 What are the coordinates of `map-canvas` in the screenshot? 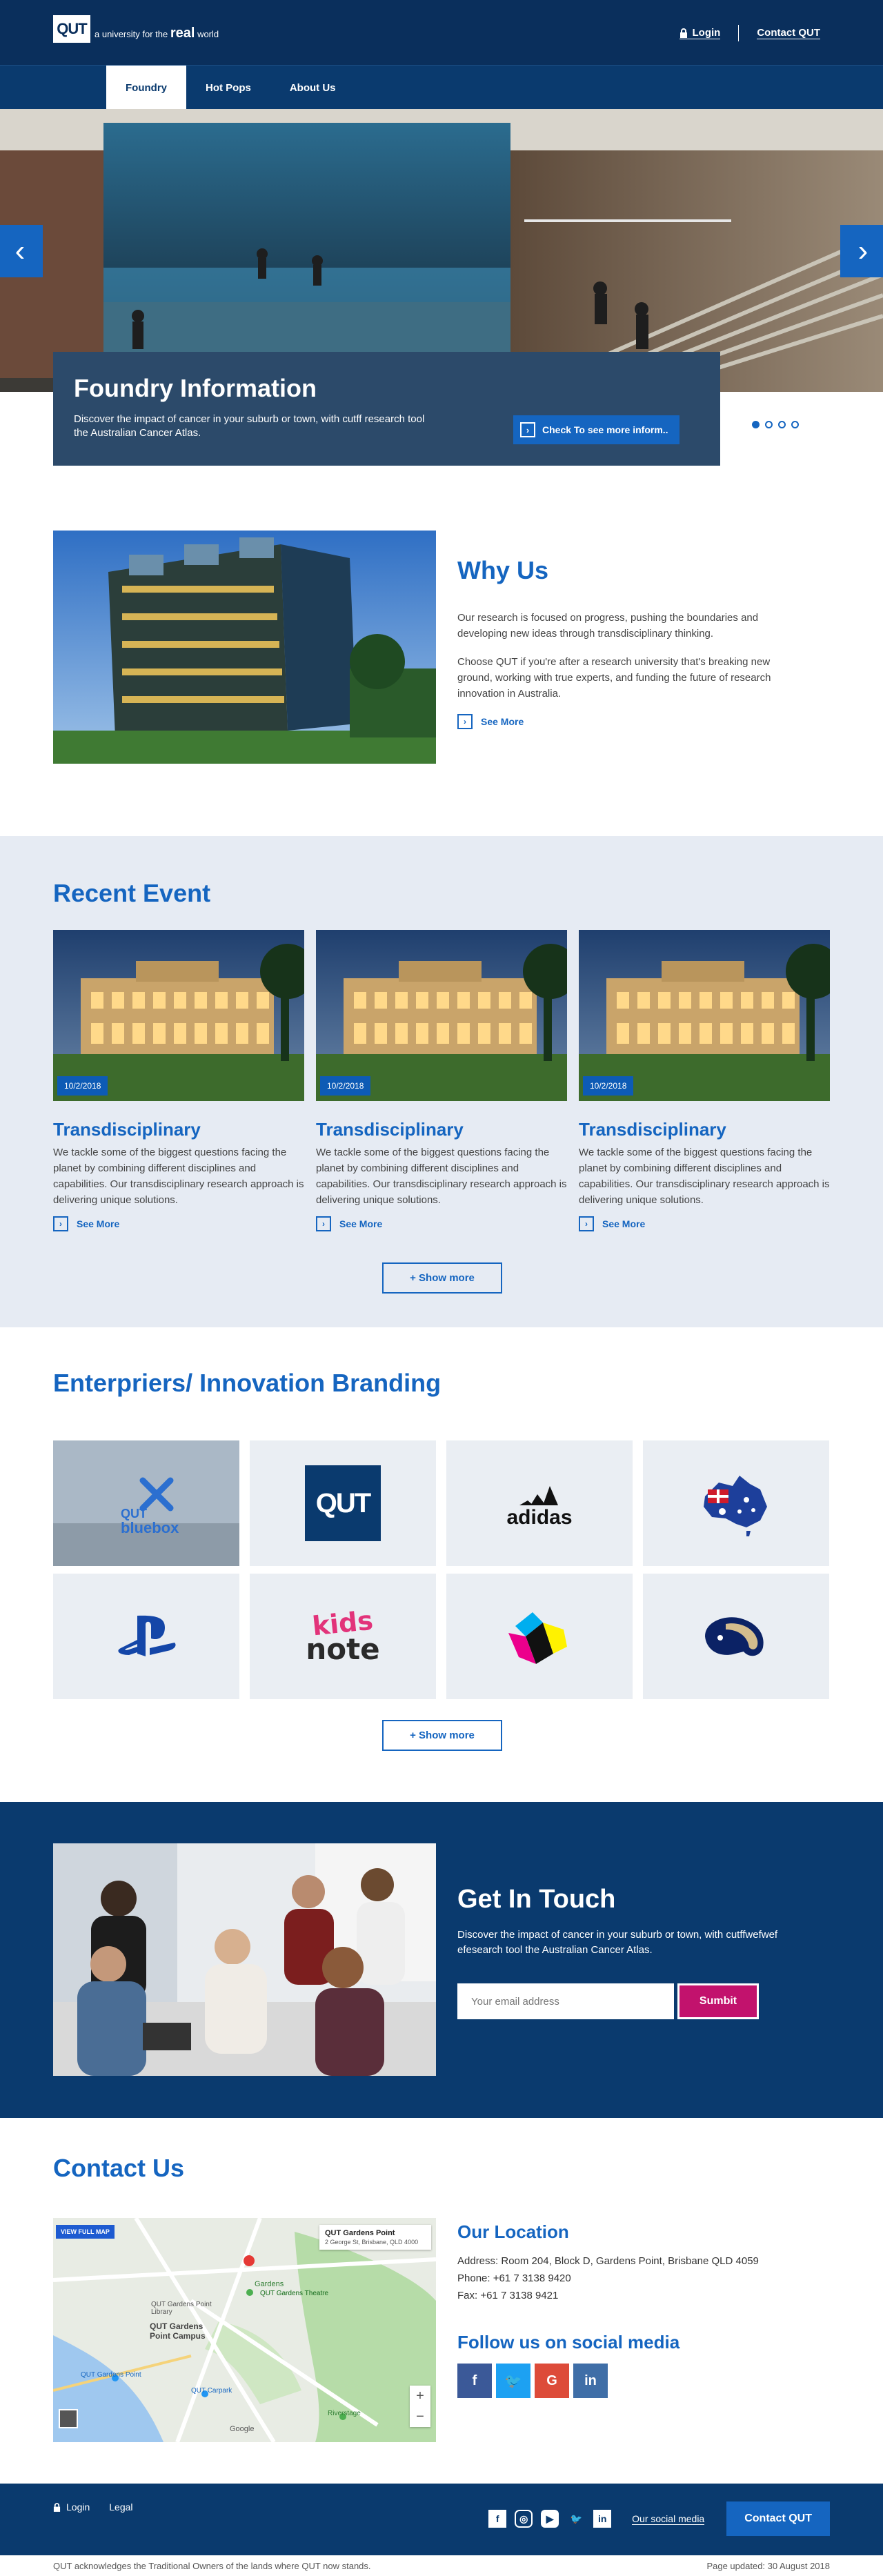 It's located at (244, 2330).